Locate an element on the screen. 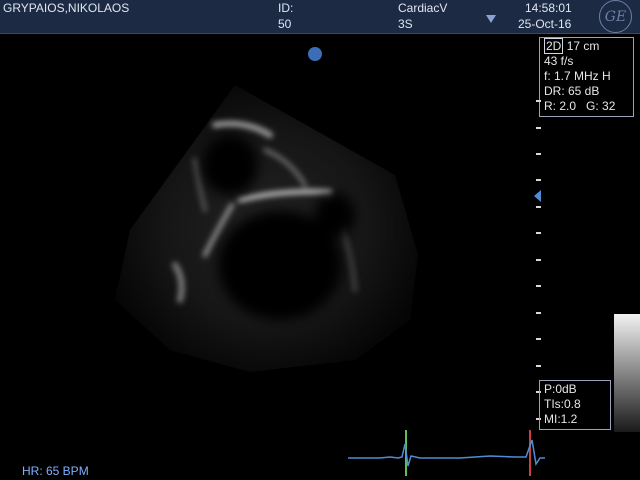 The height and width of the screenshot is (480, 640). r-value: R: 2.0 is located at coordinates (560, 106).